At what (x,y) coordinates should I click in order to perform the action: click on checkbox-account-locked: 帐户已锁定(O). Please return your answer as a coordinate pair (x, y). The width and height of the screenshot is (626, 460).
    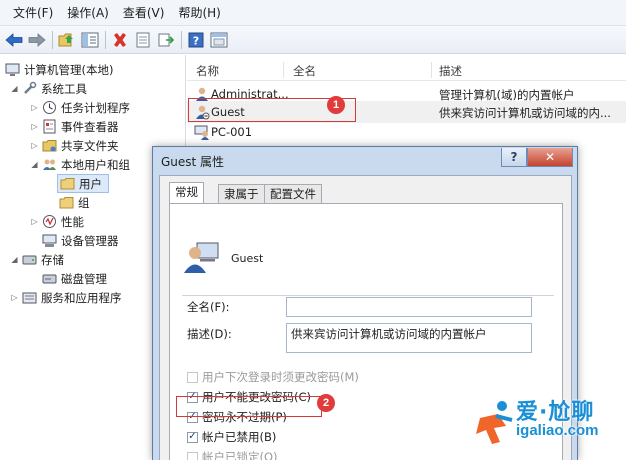
    Looking at the image, I should click on (232, 454).